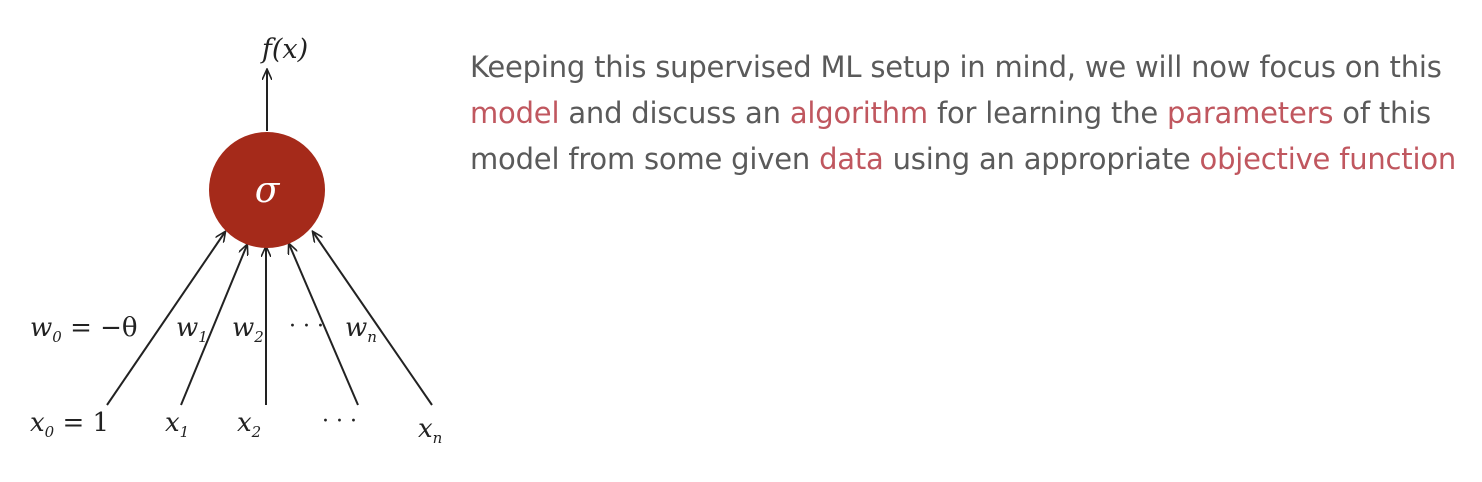  Describe the element at coordinates (1250, 113) in the screenshot. I see `highlight-parameters: parameters` at that location.